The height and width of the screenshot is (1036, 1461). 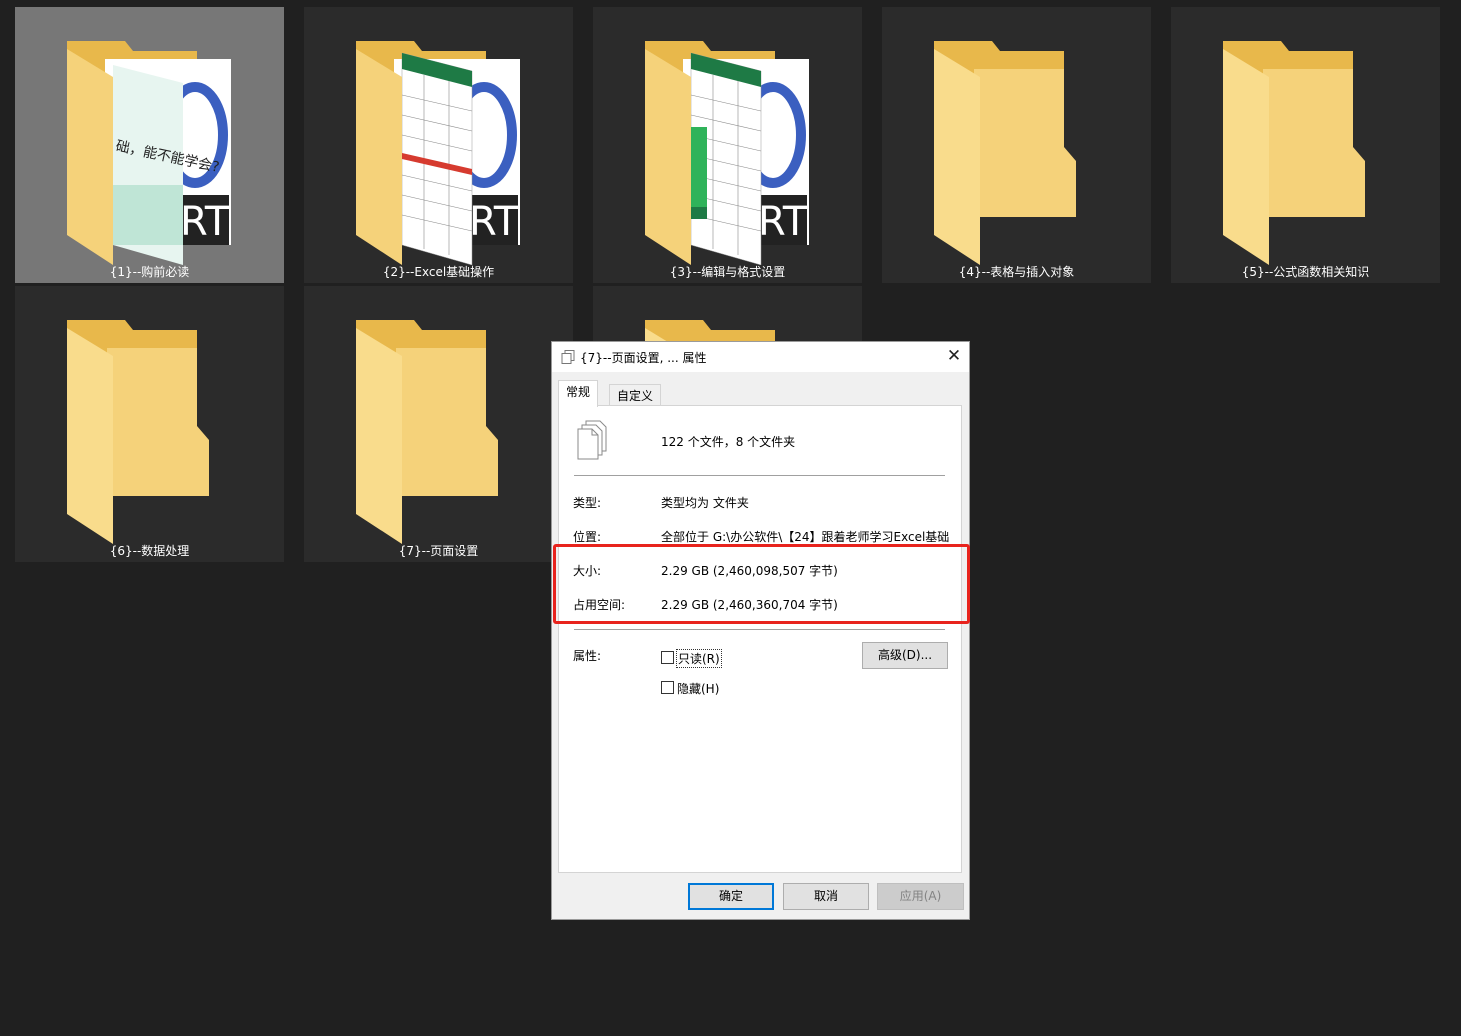 What do you see at coordinates (149, 272) in the screenshot?
I see `folder-label: {1}--购前必读` at bounding box center [149, 272].